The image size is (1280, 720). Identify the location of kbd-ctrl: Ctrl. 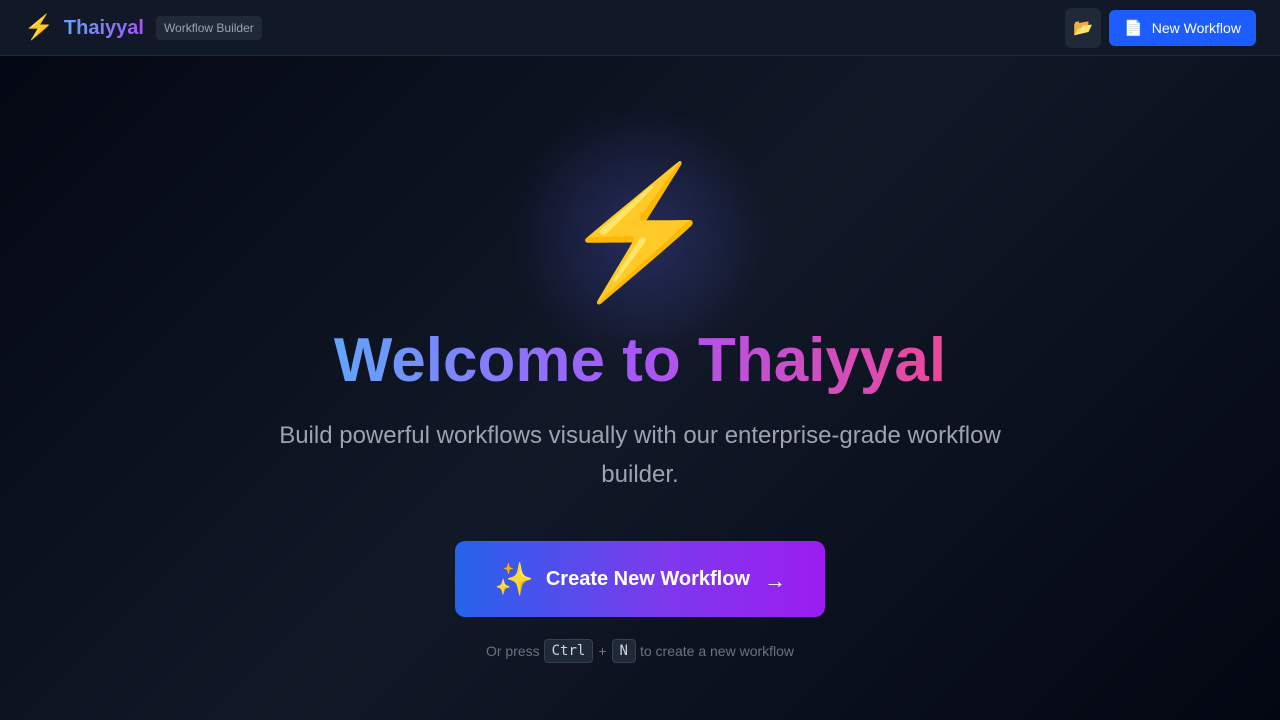
(568, 651).